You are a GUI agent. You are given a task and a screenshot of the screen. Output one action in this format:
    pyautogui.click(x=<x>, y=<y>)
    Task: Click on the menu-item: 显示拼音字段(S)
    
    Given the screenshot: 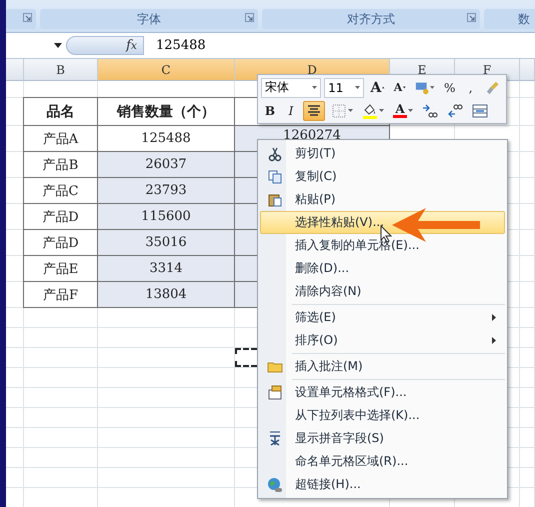 What is the action you would take?
    pyautogui.click(x=382, y=438)
    